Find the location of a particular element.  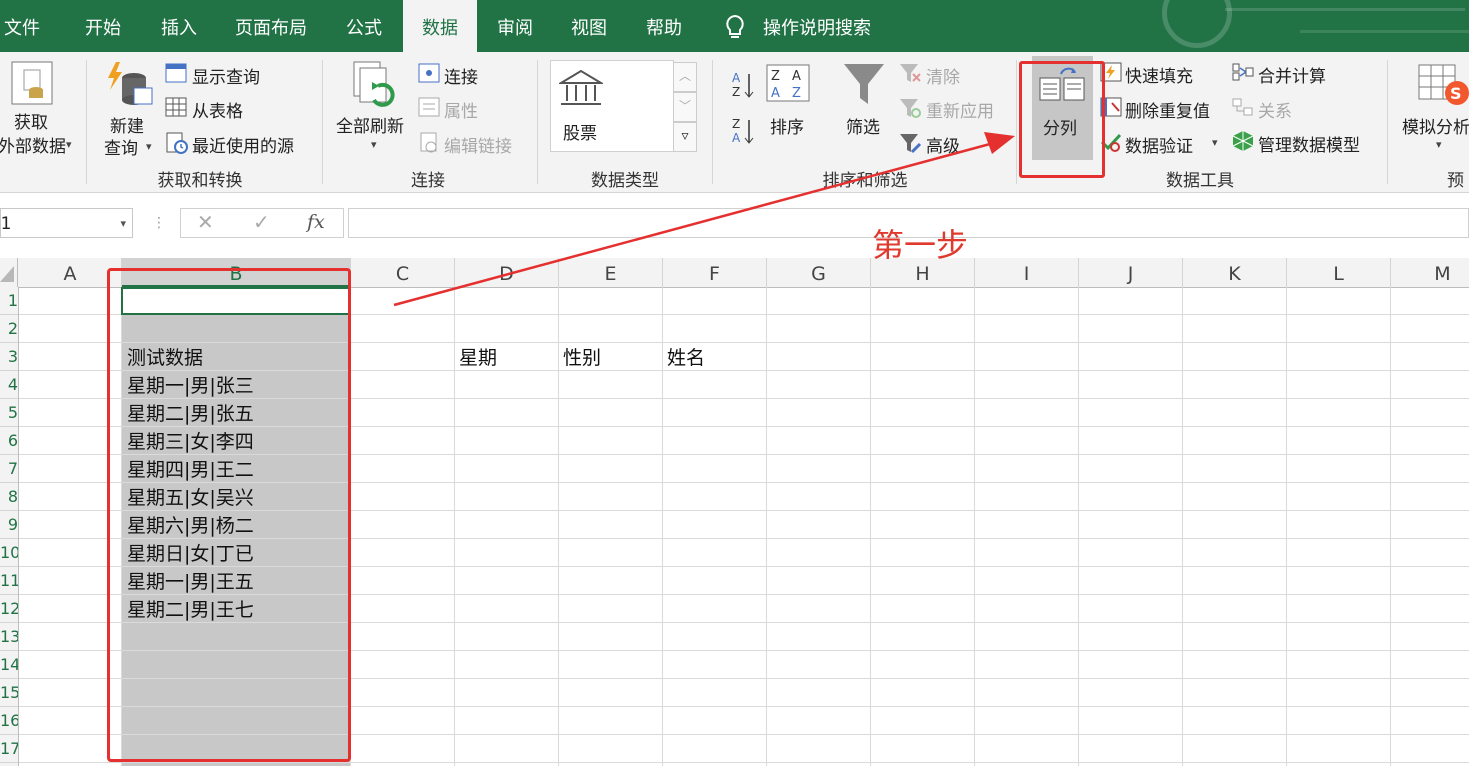

sort-ascending-icon: AZ is located at coordinates (742, 87).